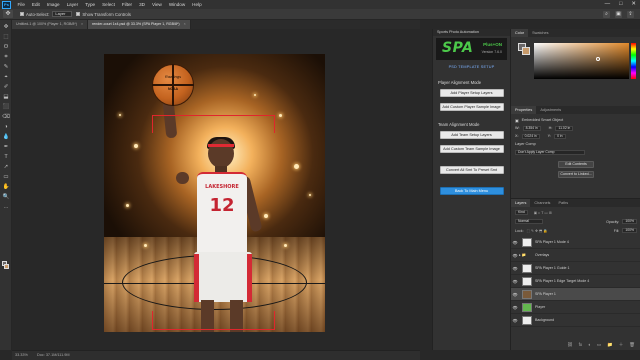 Image resolution: width=640 pixels, height=360 pixels. What do you see at coordinates (543, 213) in the screenshot?
I see `filter-icons: ▣ ◐ T ▭ ⊞` at bounding box center [543, 213].